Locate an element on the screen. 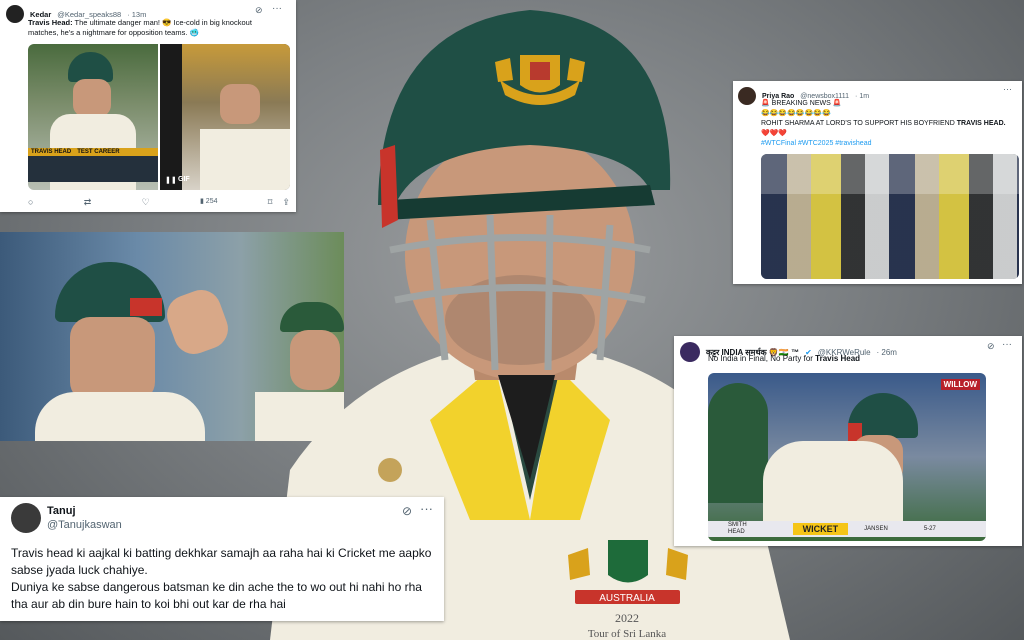  score-figures: 5-27 is located at coordinates (929, 529).